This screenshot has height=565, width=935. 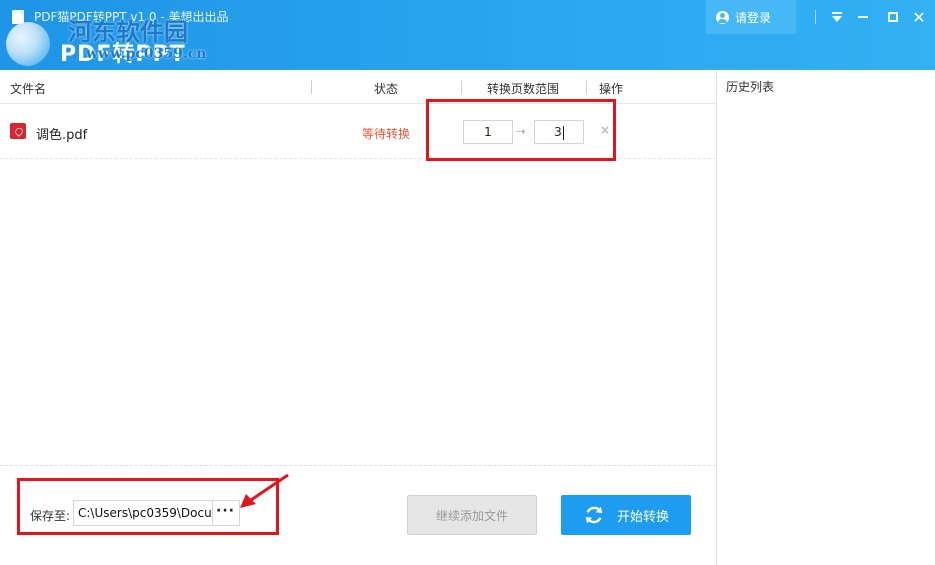 I want to click on close-icon: ✕, so click(x=919, y=17).